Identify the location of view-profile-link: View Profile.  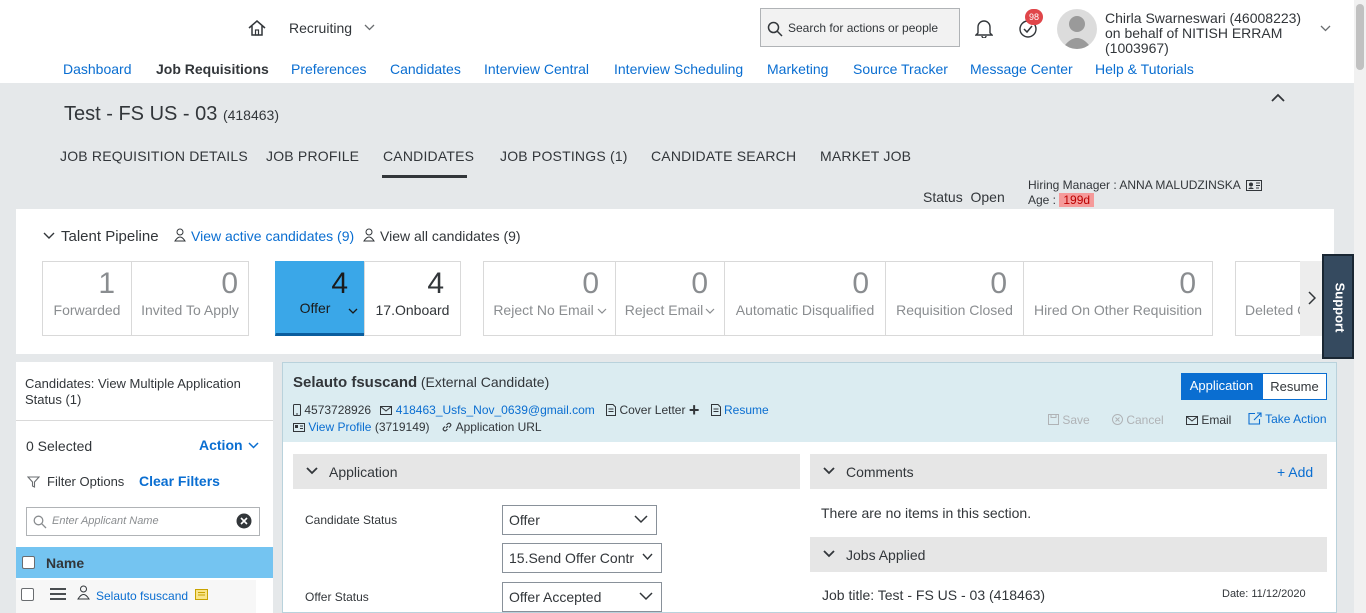
(339, 427).